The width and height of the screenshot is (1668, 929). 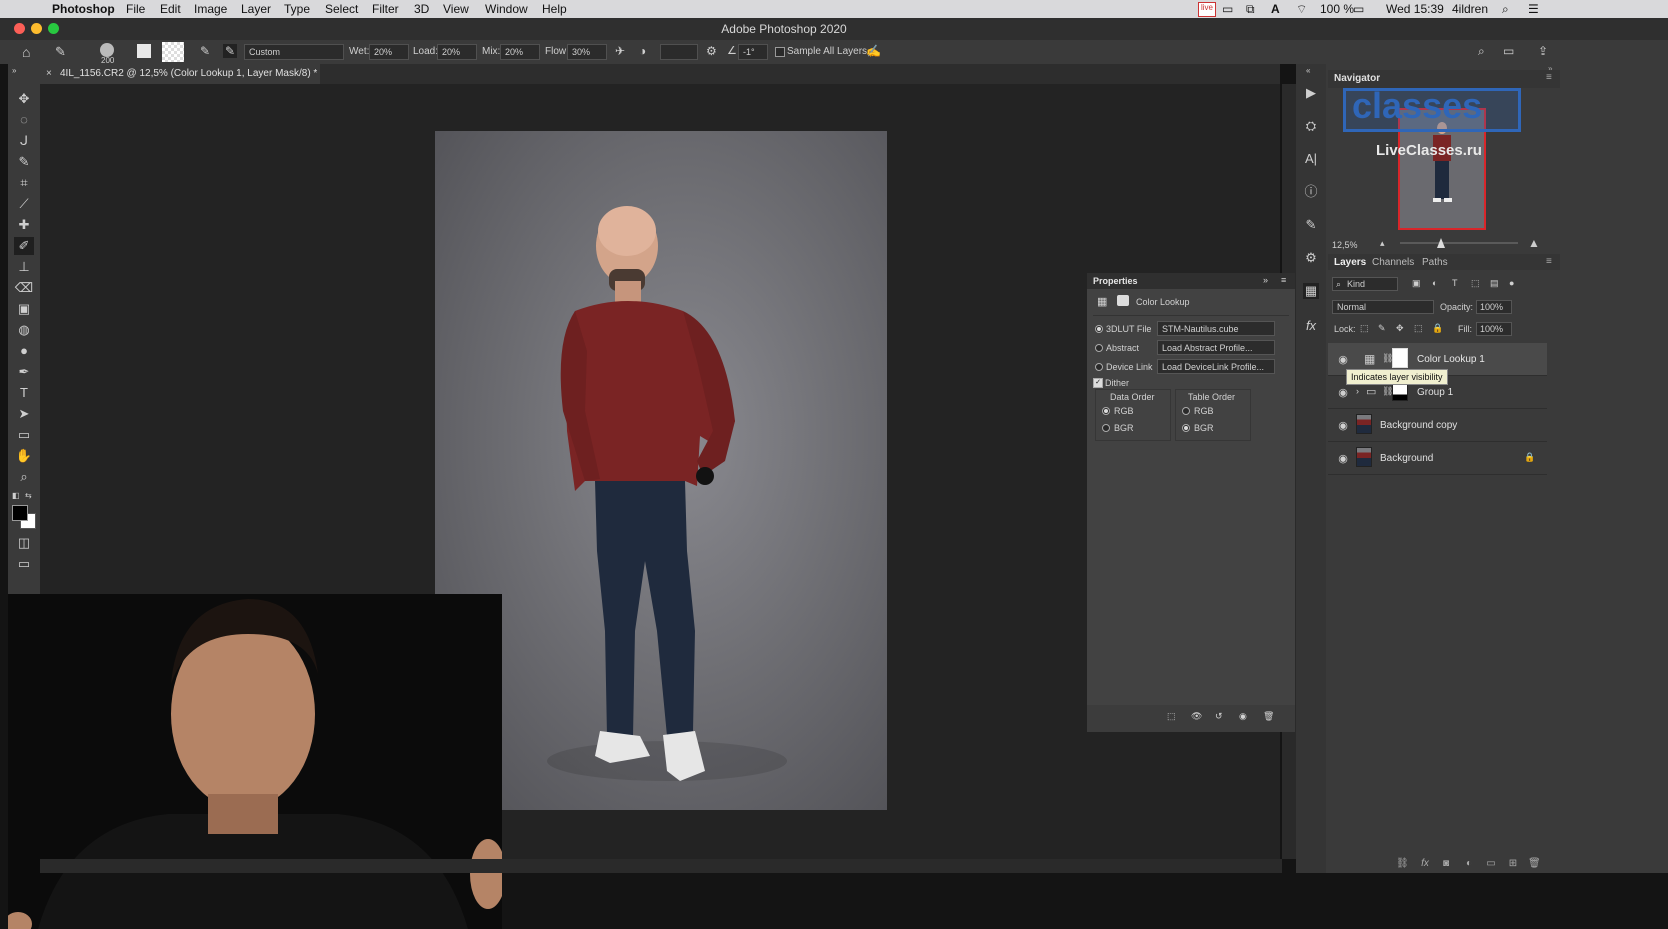 What do you see at coordinates (1219, 716) in the screenshot?
I see `reset-icon: ↺` at bounding box center [1219, 716].